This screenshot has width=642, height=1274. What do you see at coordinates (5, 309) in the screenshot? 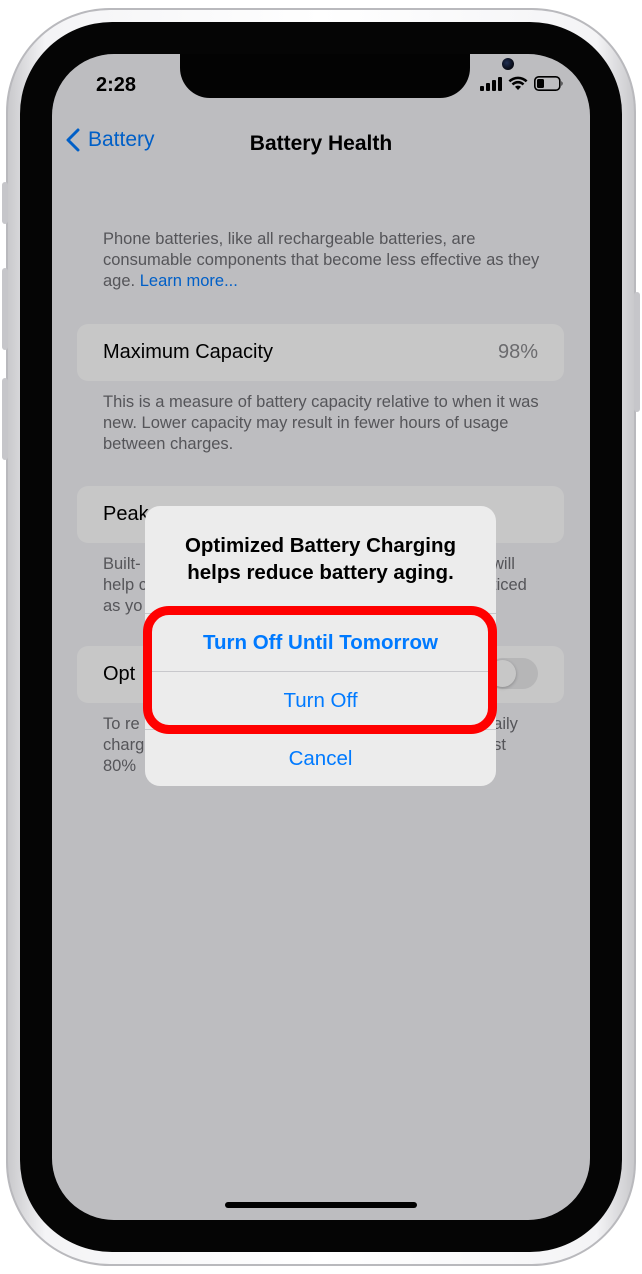
I see `volume-up-button` at bounding box center [5, 309].